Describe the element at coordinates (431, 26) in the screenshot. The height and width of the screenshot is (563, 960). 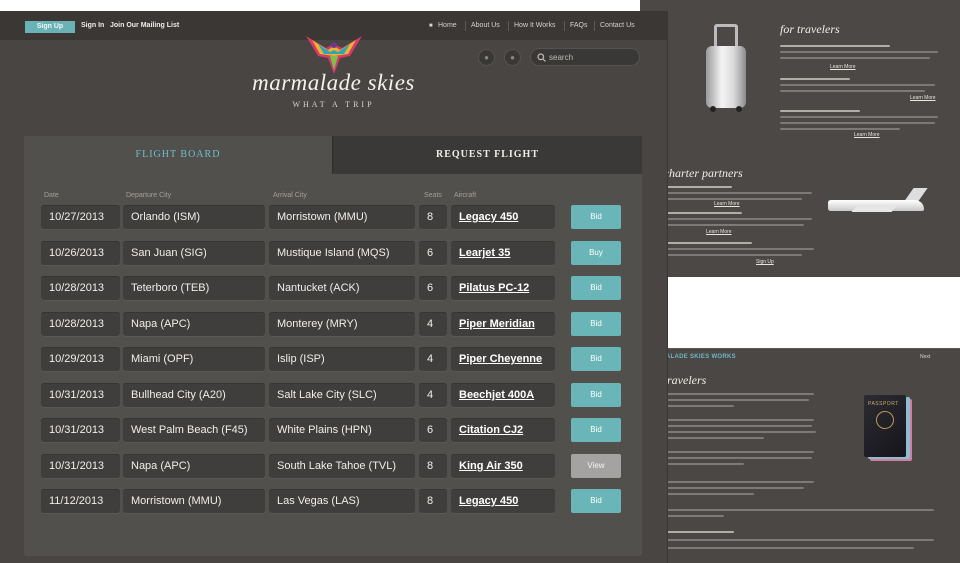
I see `home-icon: ■` at that location.